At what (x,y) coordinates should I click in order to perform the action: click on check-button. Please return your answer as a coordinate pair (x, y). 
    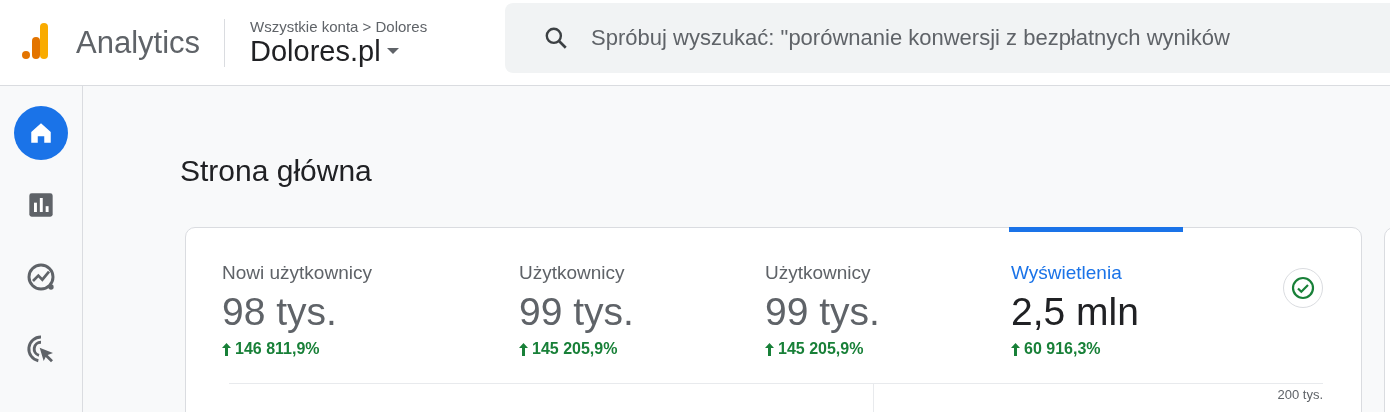
    Looking at the image, I should click on (1303, 288).